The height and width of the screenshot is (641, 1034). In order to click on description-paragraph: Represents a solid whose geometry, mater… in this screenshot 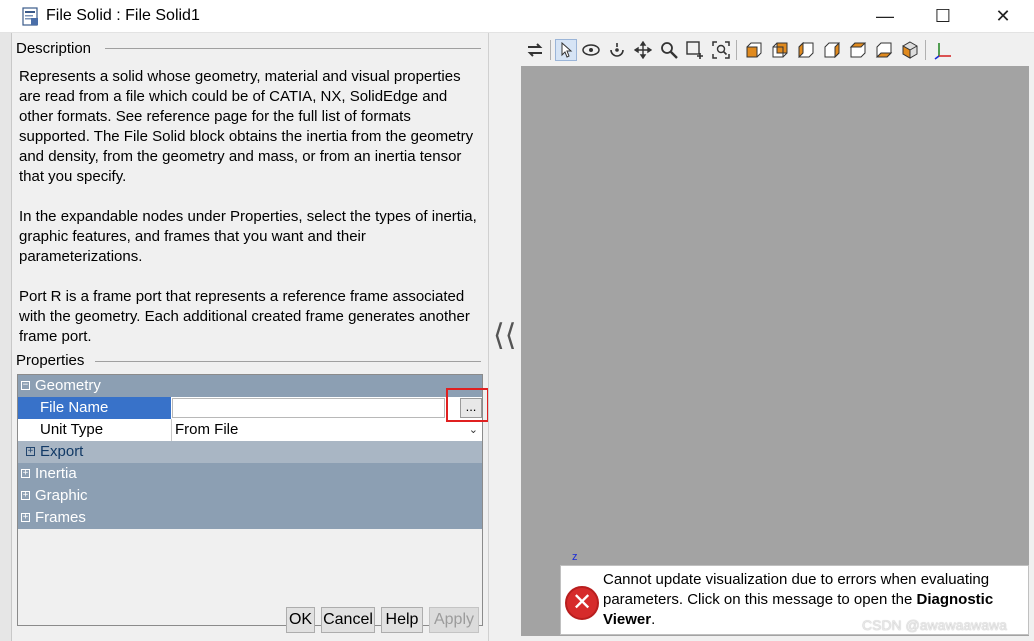, I will do `click(246, 126)`.